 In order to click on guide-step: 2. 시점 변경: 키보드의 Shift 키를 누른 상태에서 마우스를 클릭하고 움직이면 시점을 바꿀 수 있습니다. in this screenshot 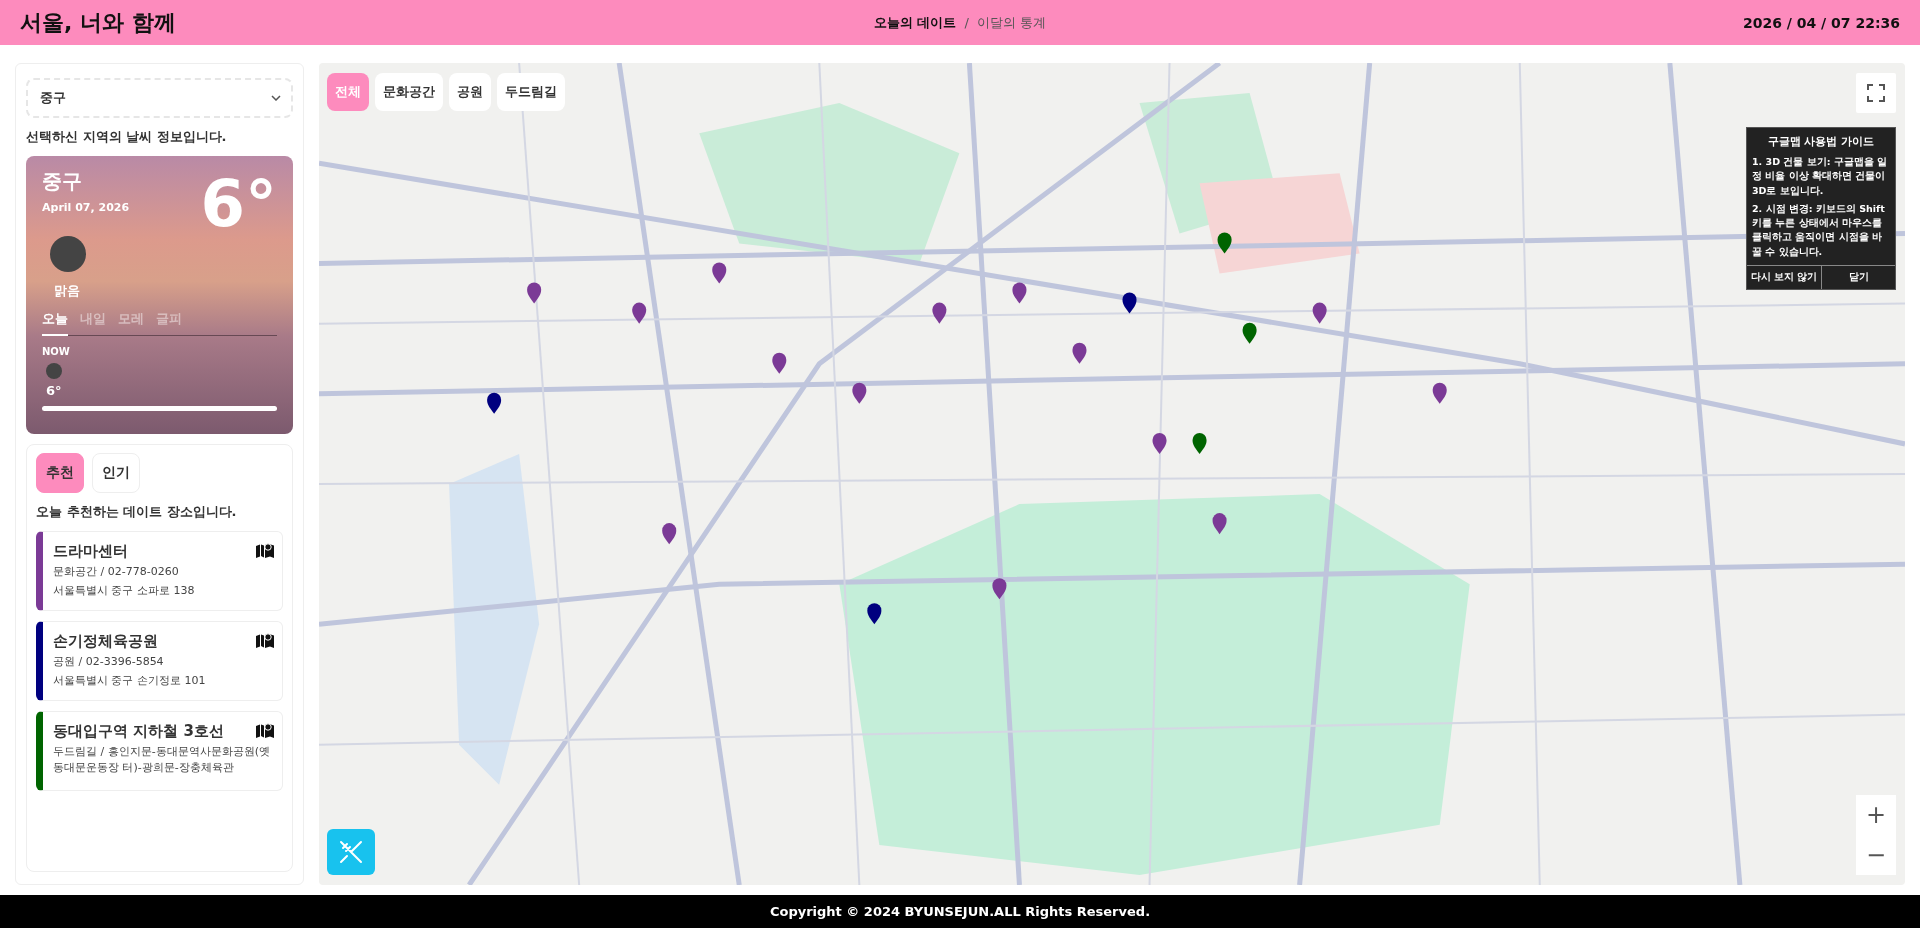, I will do `click(1821, 230)`.